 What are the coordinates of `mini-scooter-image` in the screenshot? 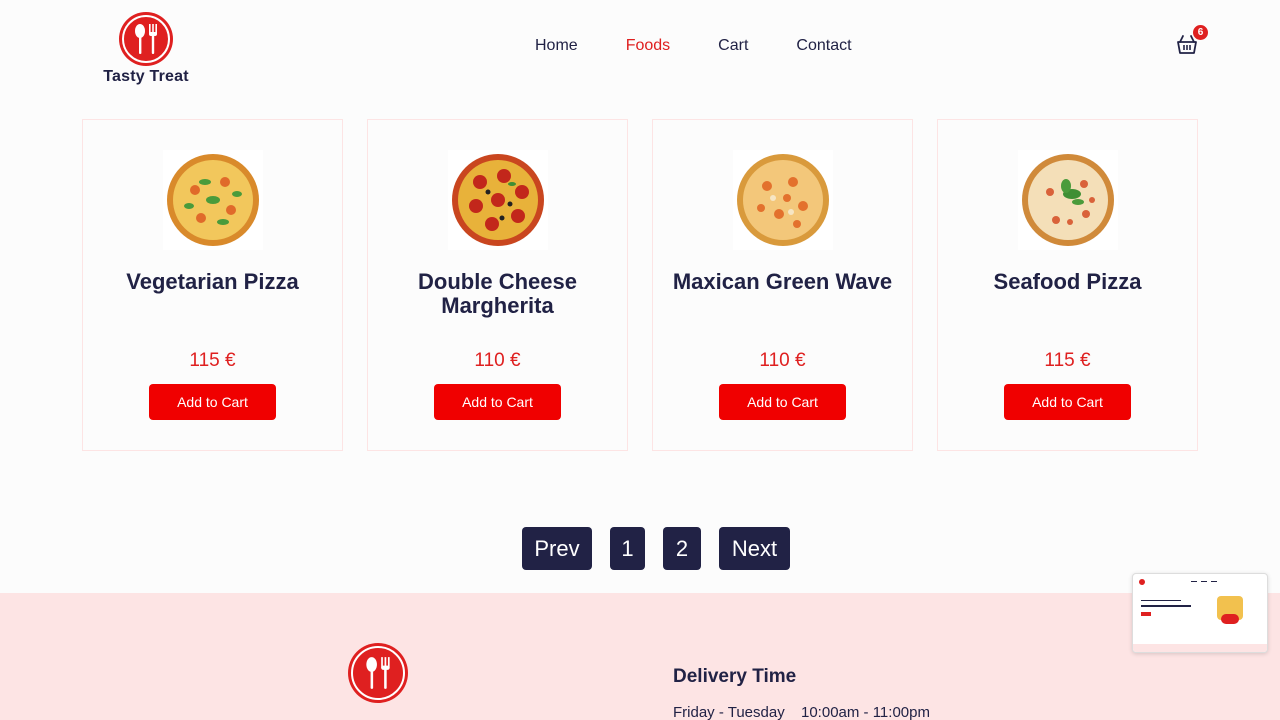 It's located at (1230, 619).